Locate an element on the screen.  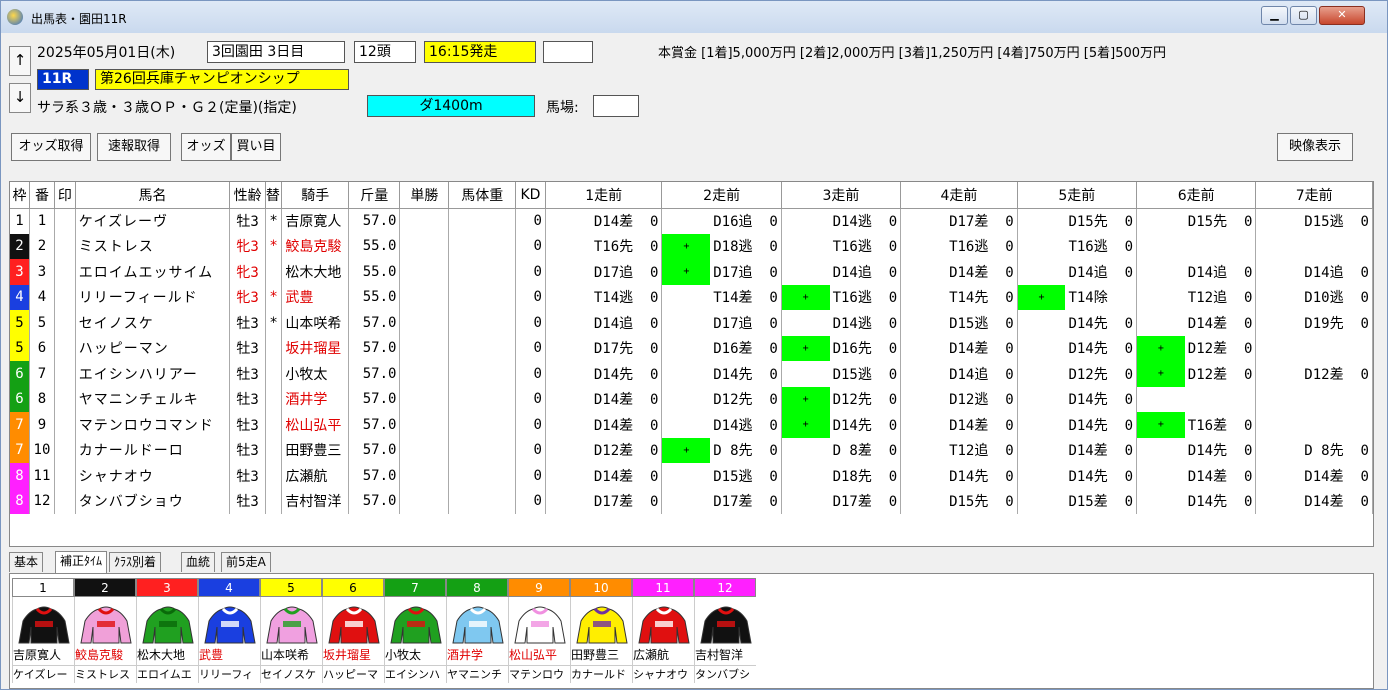
jockey-name: 武豊 is located at coordinates (315, 297).